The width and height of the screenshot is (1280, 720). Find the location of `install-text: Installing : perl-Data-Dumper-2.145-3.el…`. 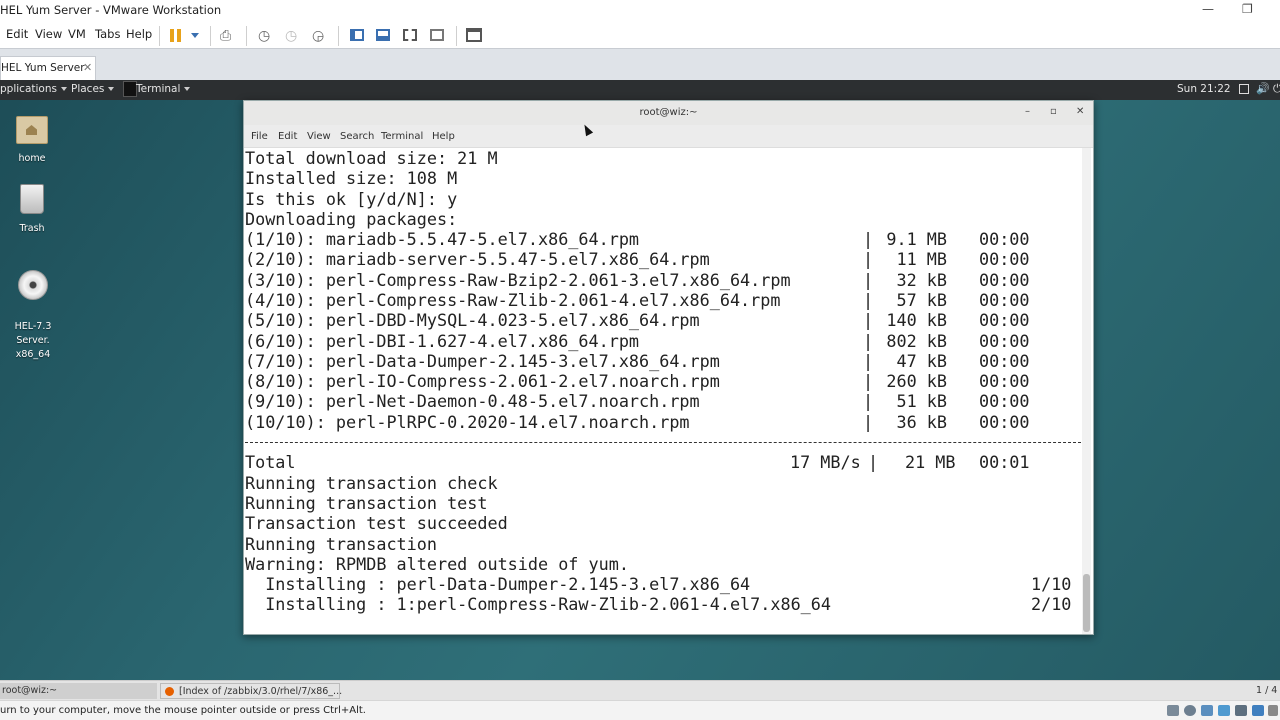

install-text: Installing : perl-Data-Dumper-2.145-3.el… is located at coordinates (498, 584).